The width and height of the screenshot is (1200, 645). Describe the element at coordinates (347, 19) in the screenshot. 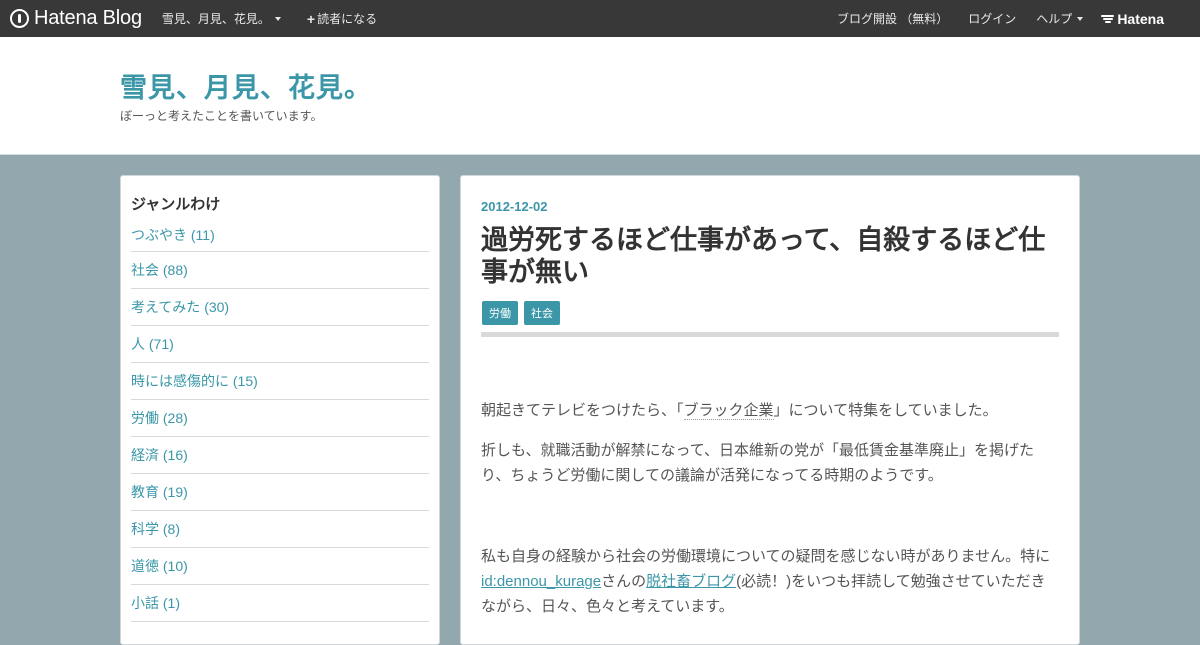

I see `subscribe-label: 読者になる` at that location.